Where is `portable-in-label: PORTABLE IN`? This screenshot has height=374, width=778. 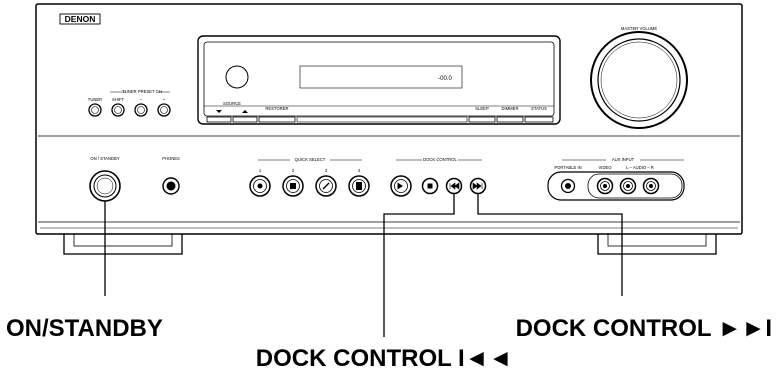 portable-in-label: PORTABLE IN is located at coordinates (567, 167).